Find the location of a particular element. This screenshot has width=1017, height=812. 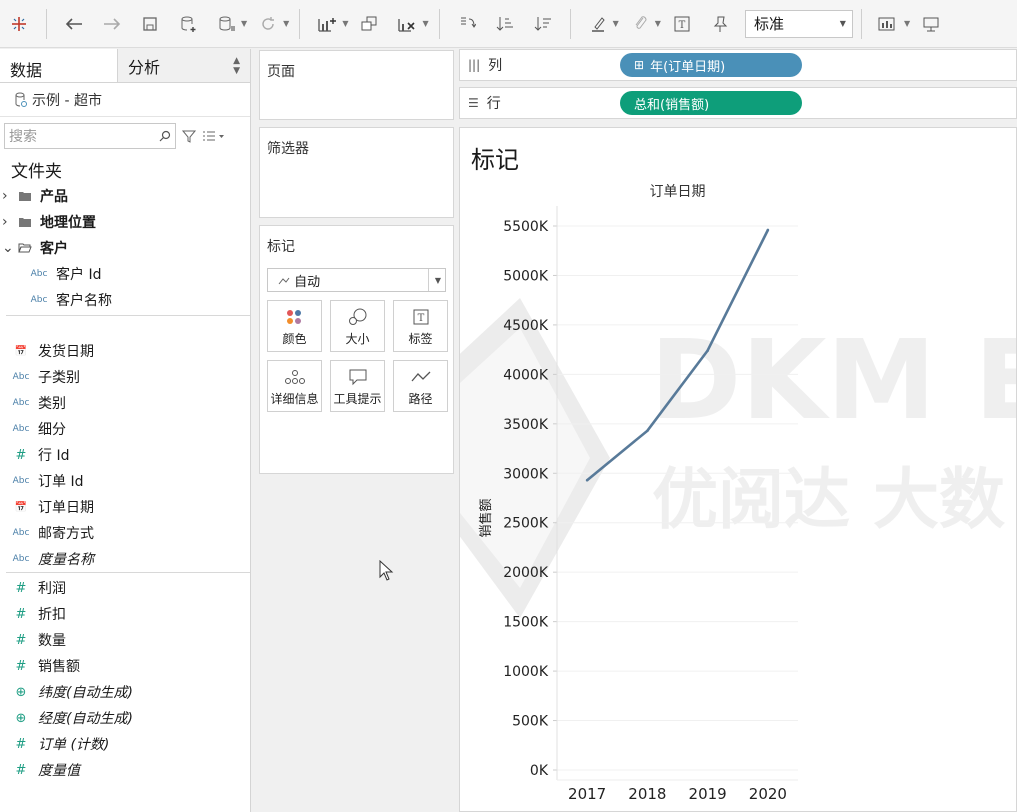

field-item: ⊕ 纬度(自动生成) is located at coordinates (125, 692).